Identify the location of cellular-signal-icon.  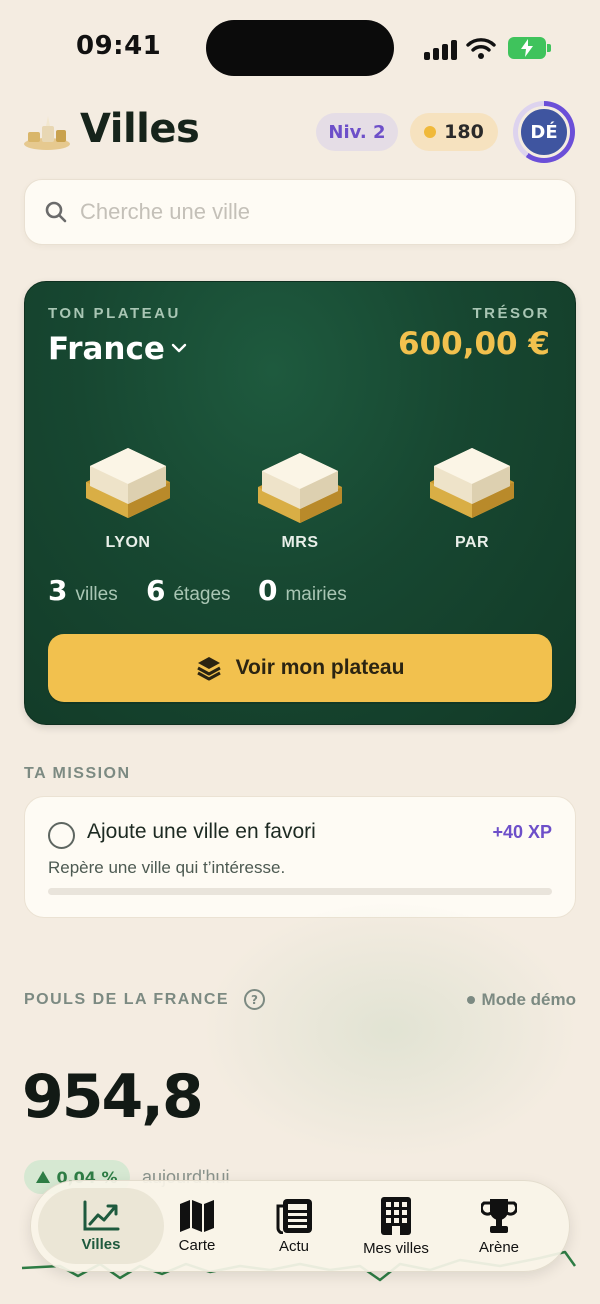
(441, 49).